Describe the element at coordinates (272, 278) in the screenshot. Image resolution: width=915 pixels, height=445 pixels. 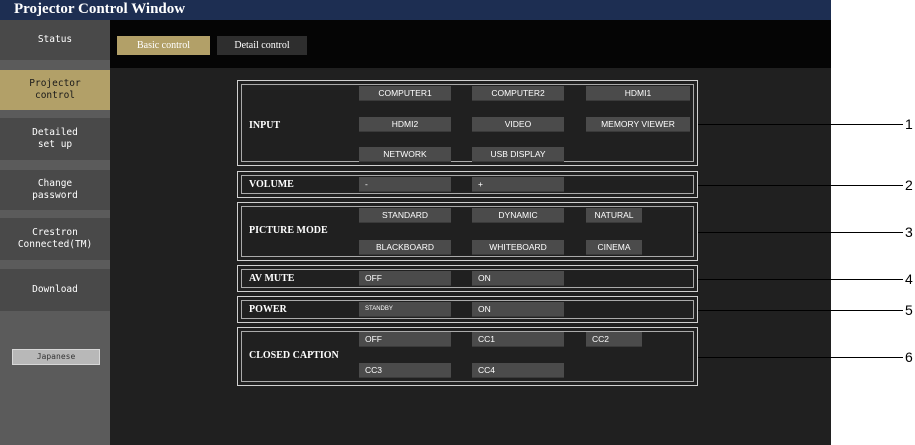
I see `av-mute-label: AV MUTE` at that location.